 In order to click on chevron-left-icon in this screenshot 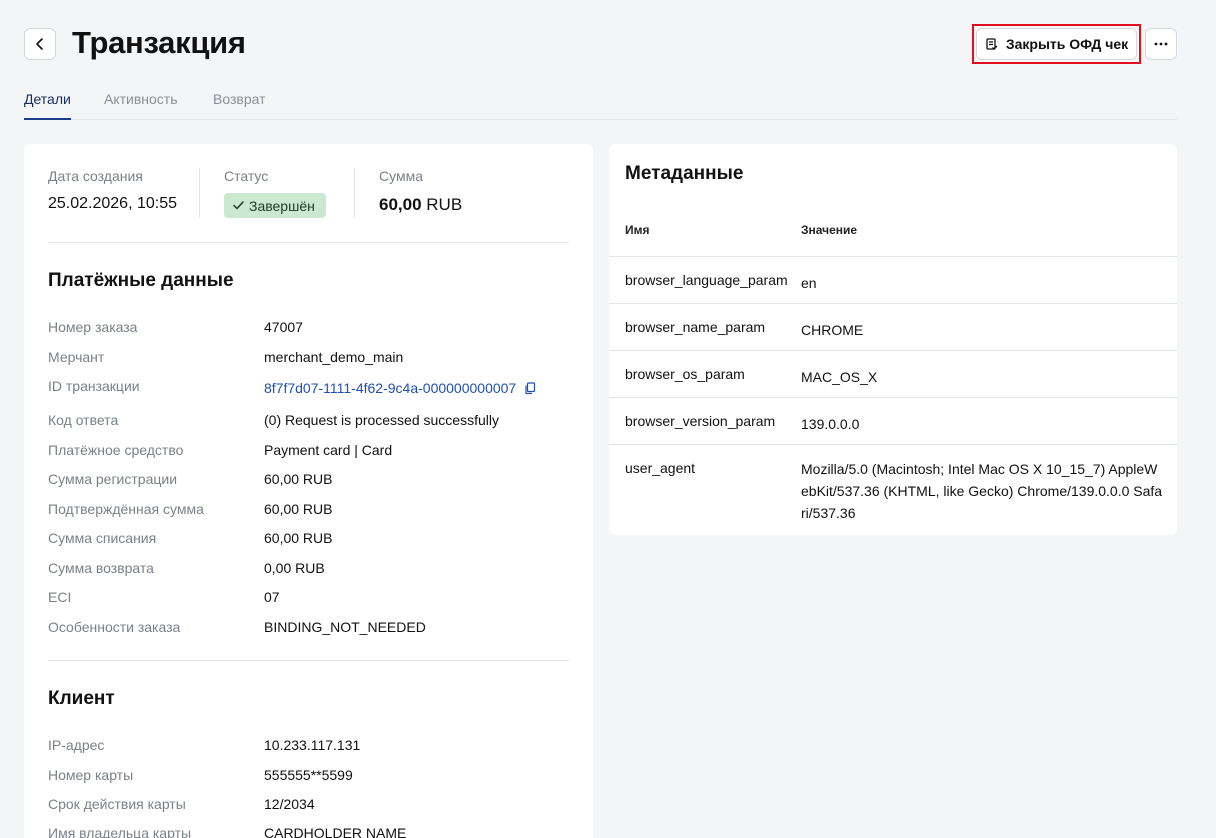, I will do `click(39, 44)`.